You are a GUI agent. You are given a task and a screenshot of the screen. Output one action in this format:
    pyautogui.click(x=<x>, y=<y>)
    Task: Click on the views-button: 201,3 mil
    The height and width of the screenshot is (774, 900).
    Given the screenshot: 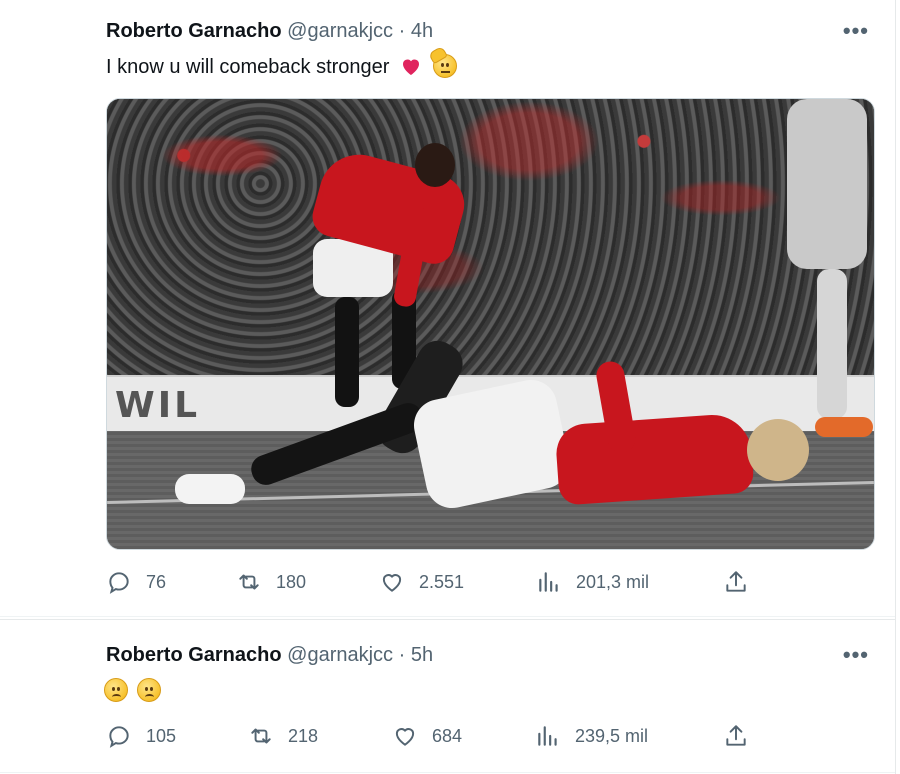 What is the action you would take?
    pyautogui.click(x=592, y=582)
    